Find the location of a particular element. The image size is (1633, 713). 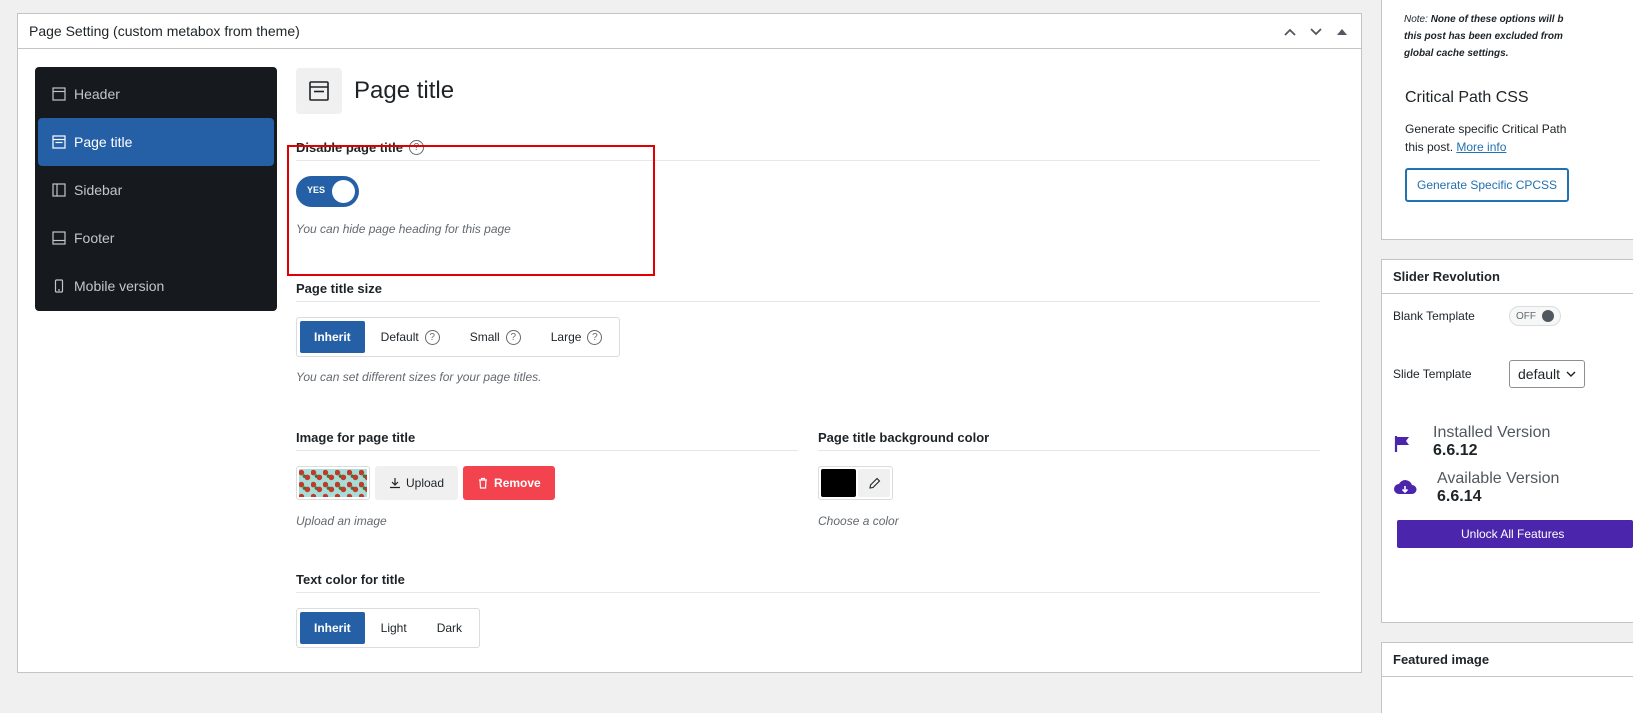

upload-button: Upload is located at coordinates (417, 483).